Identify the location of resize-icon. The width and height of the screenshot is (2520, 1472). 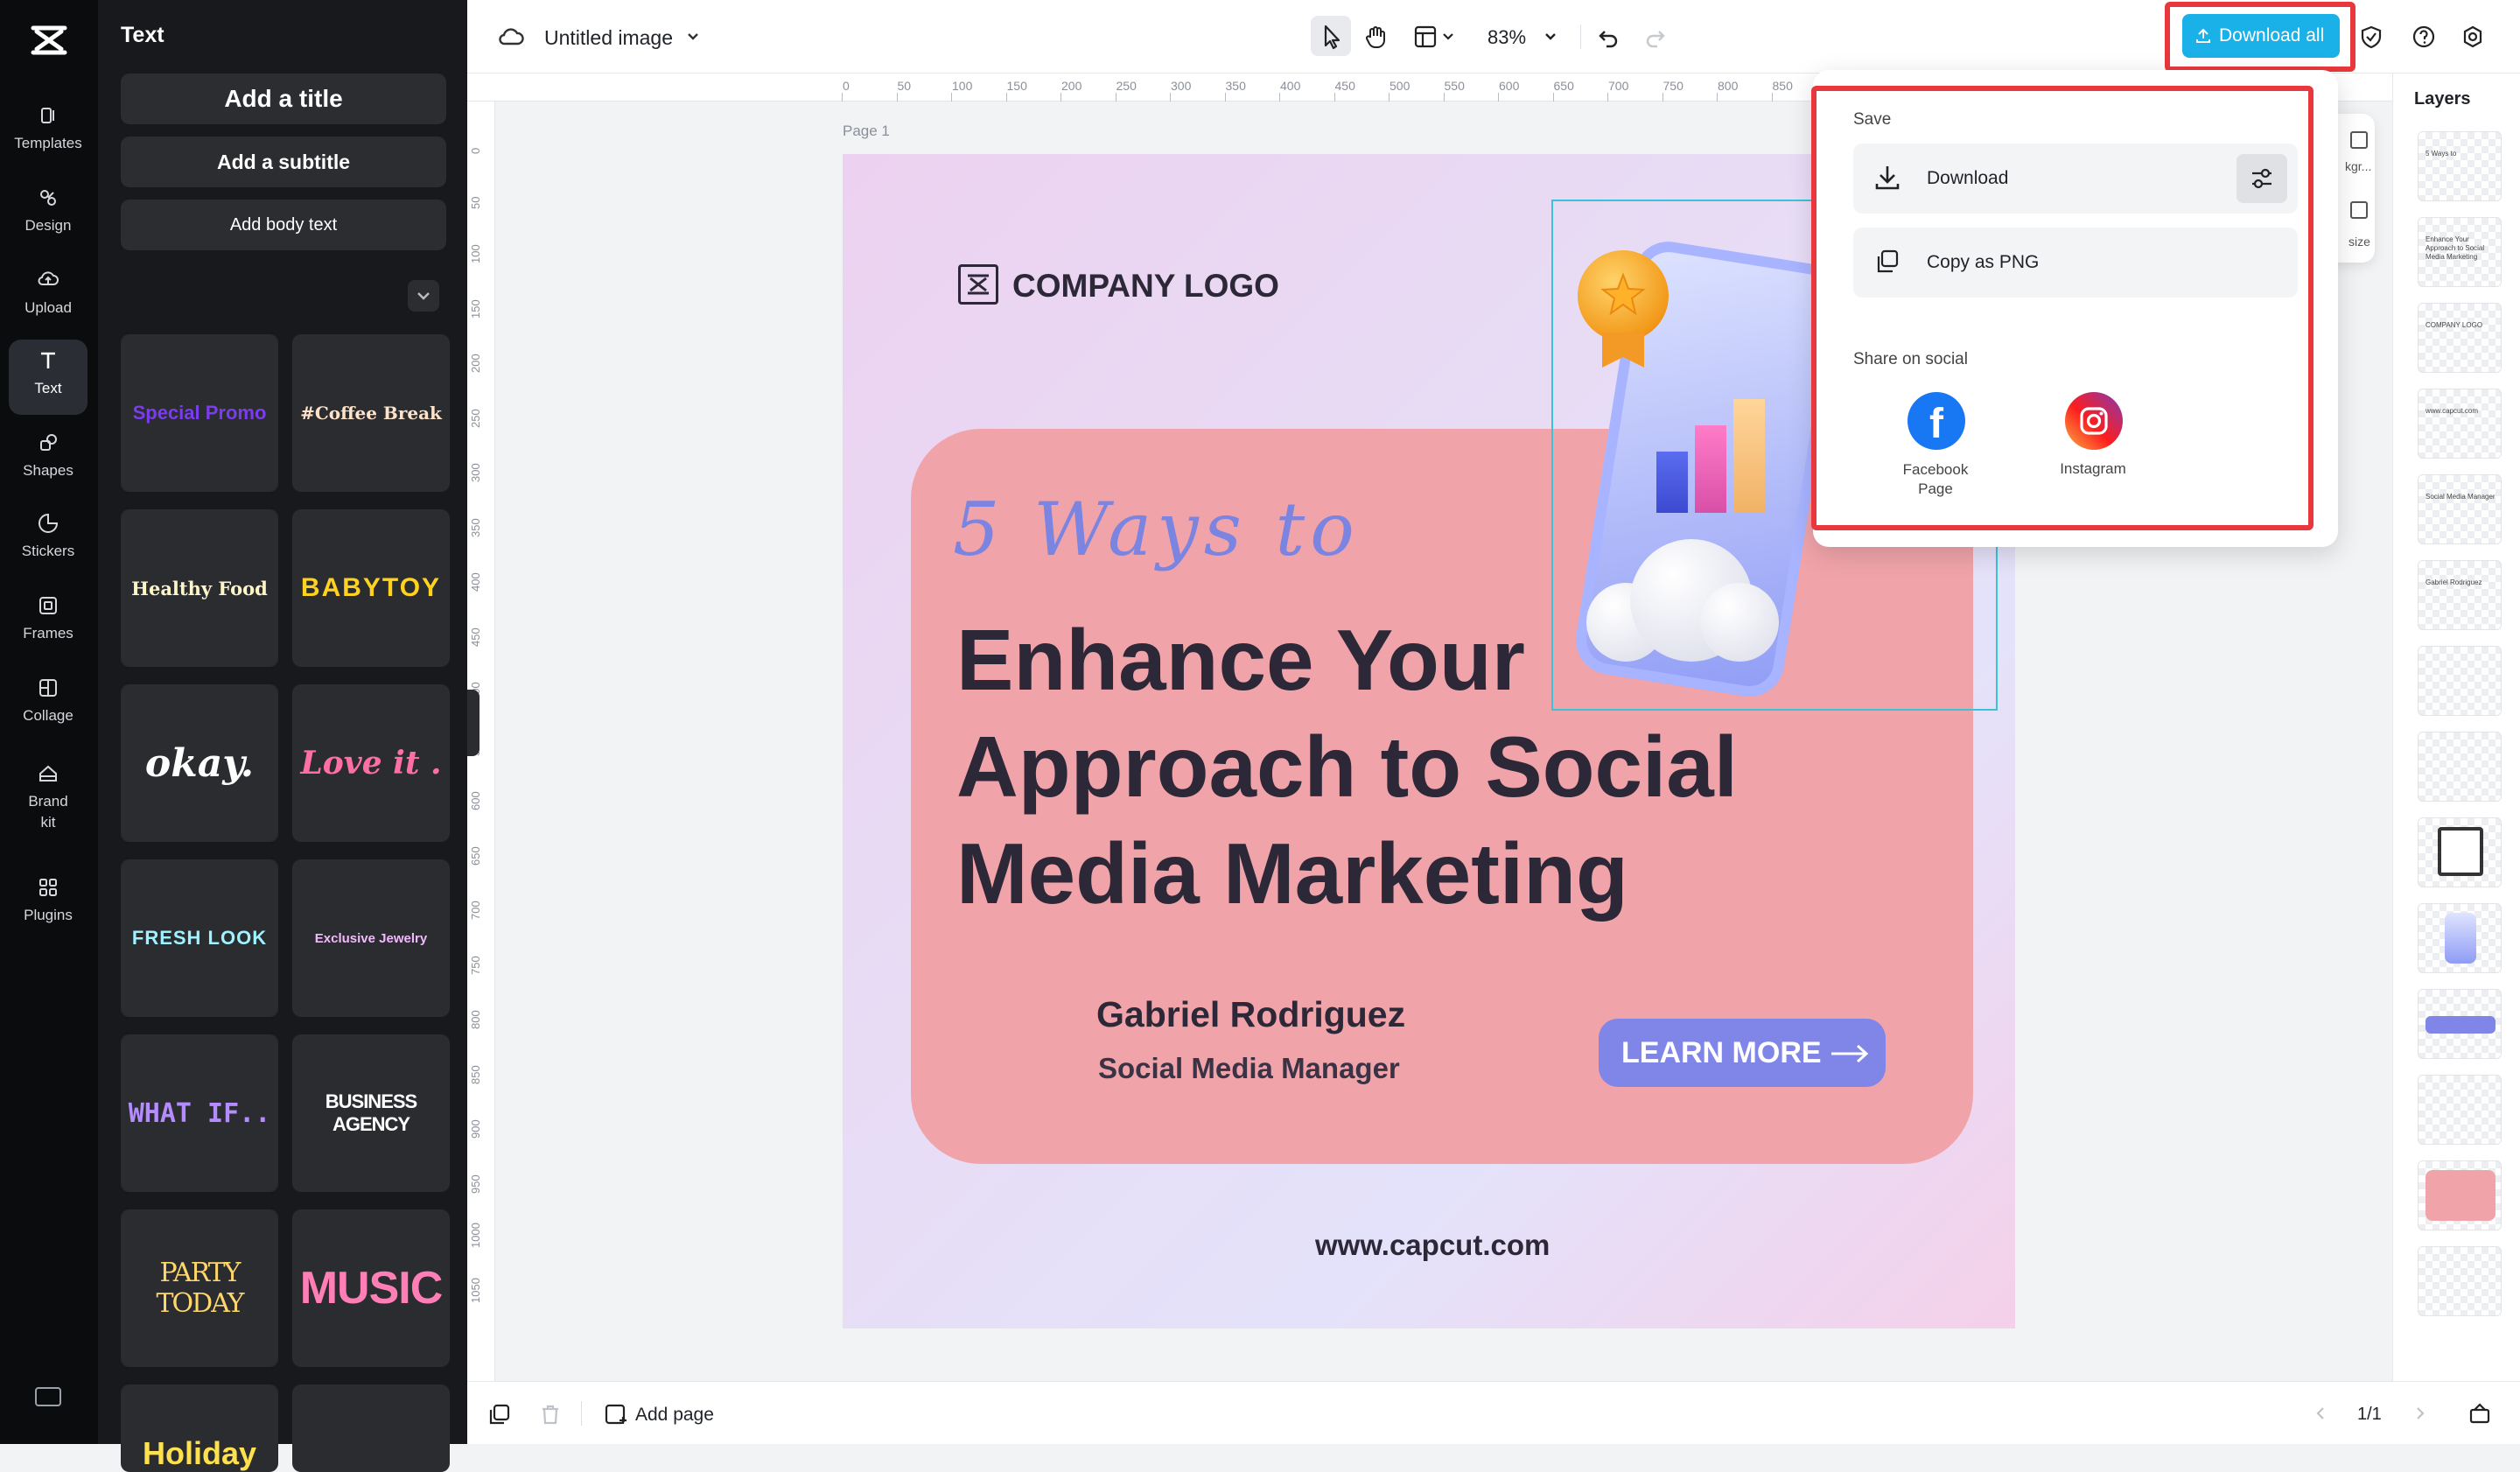
(2359, 210).